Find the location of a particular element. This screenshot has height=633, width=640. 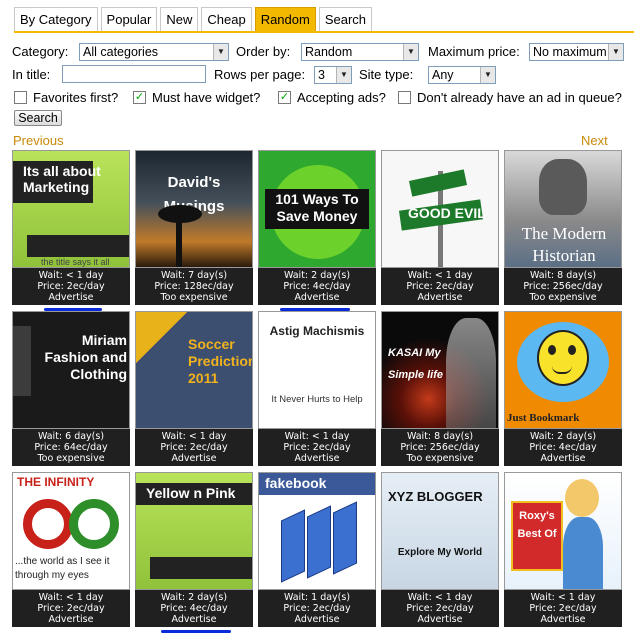

blog-thumbnail: Roxy's Best Of is located at coordinates (563, 531).